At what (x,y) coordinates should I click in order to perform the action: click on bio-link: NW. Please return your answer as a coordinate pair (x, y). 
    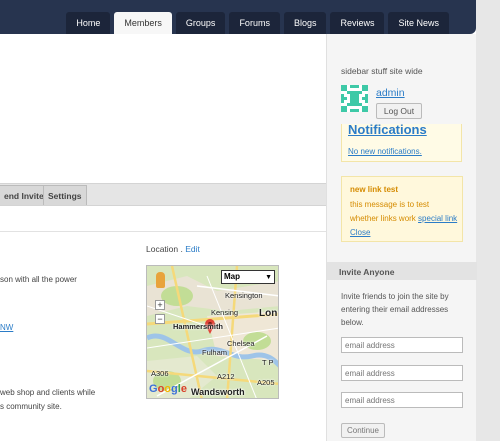
    Looking at the image, I should click on (6, 327).